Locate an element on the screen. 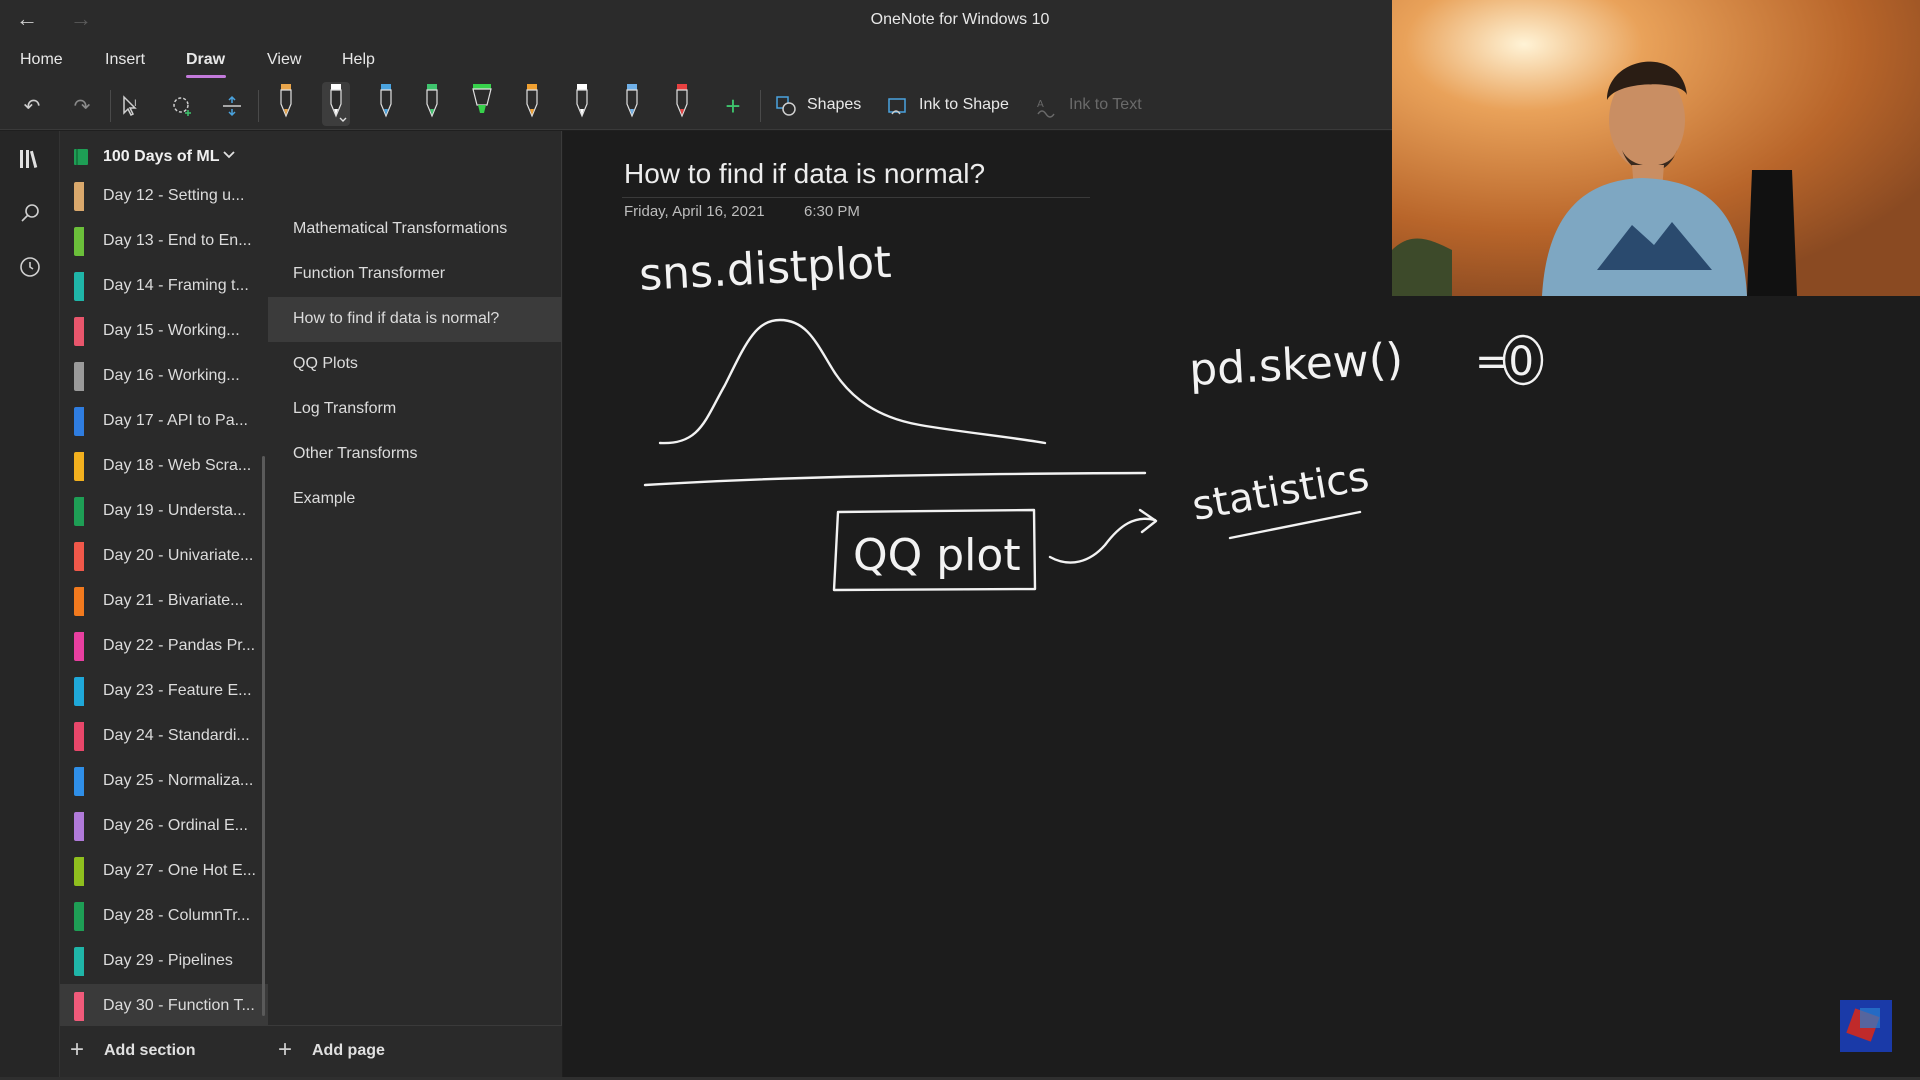 Image resolution: width=1920 pixels, height=1080 pixels. menu-draw: Draw is located at coordinates (205, 60).